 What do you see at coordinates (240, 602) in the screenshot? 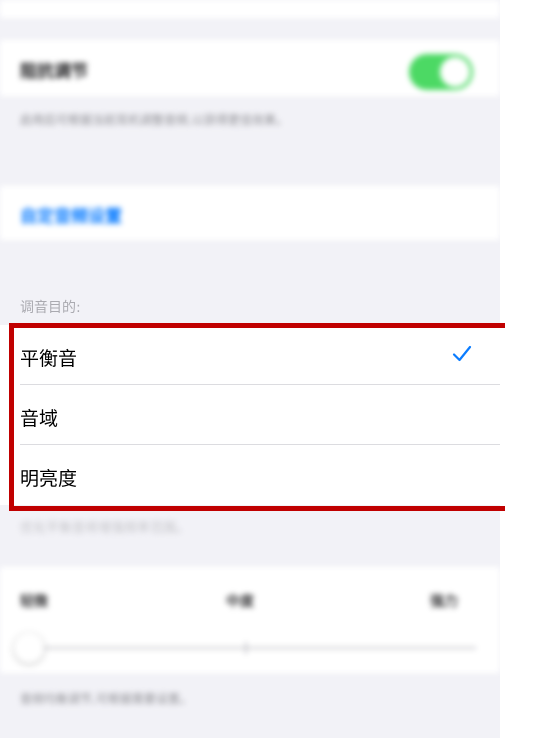
I see `slider-label-mid: 中度` at bounding box center [240, 602].